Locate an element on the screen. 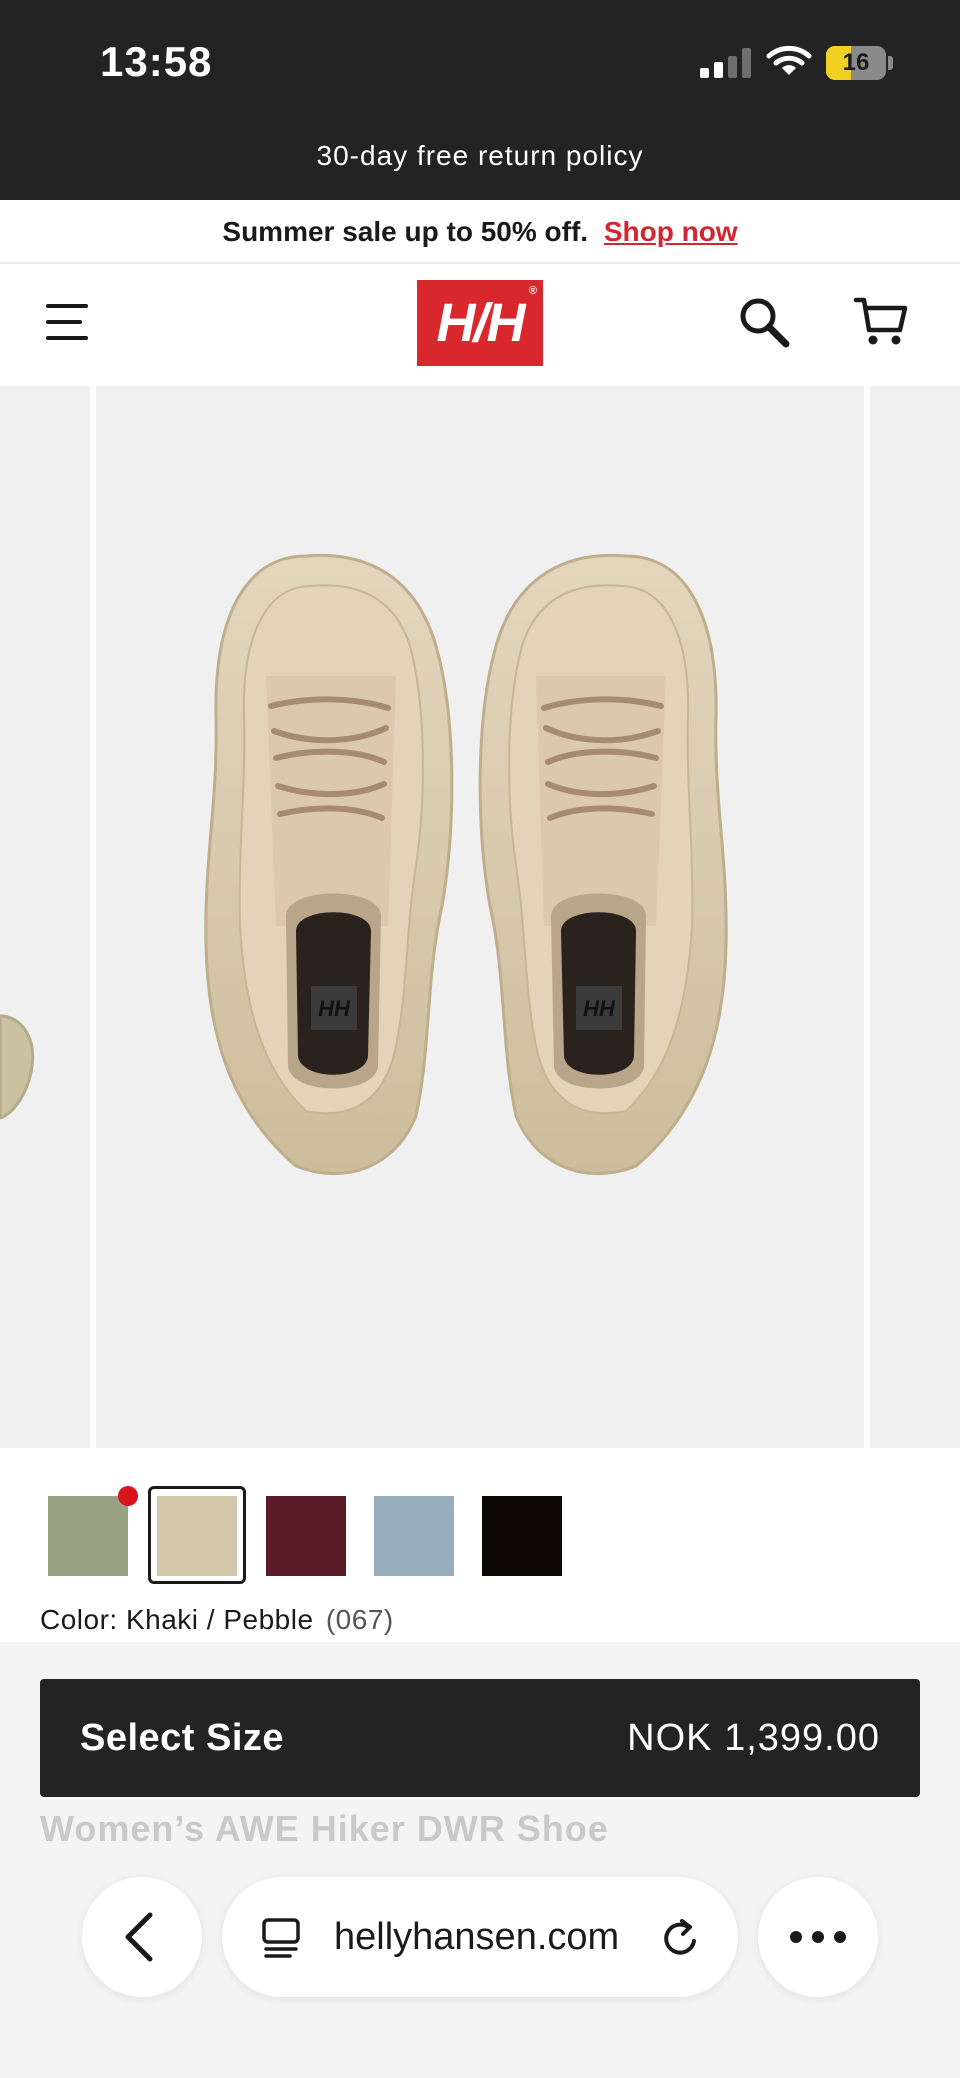 The width and height of the screenshot is (960, 2078). logo-text: H/H is located at coordinates (481, 323).